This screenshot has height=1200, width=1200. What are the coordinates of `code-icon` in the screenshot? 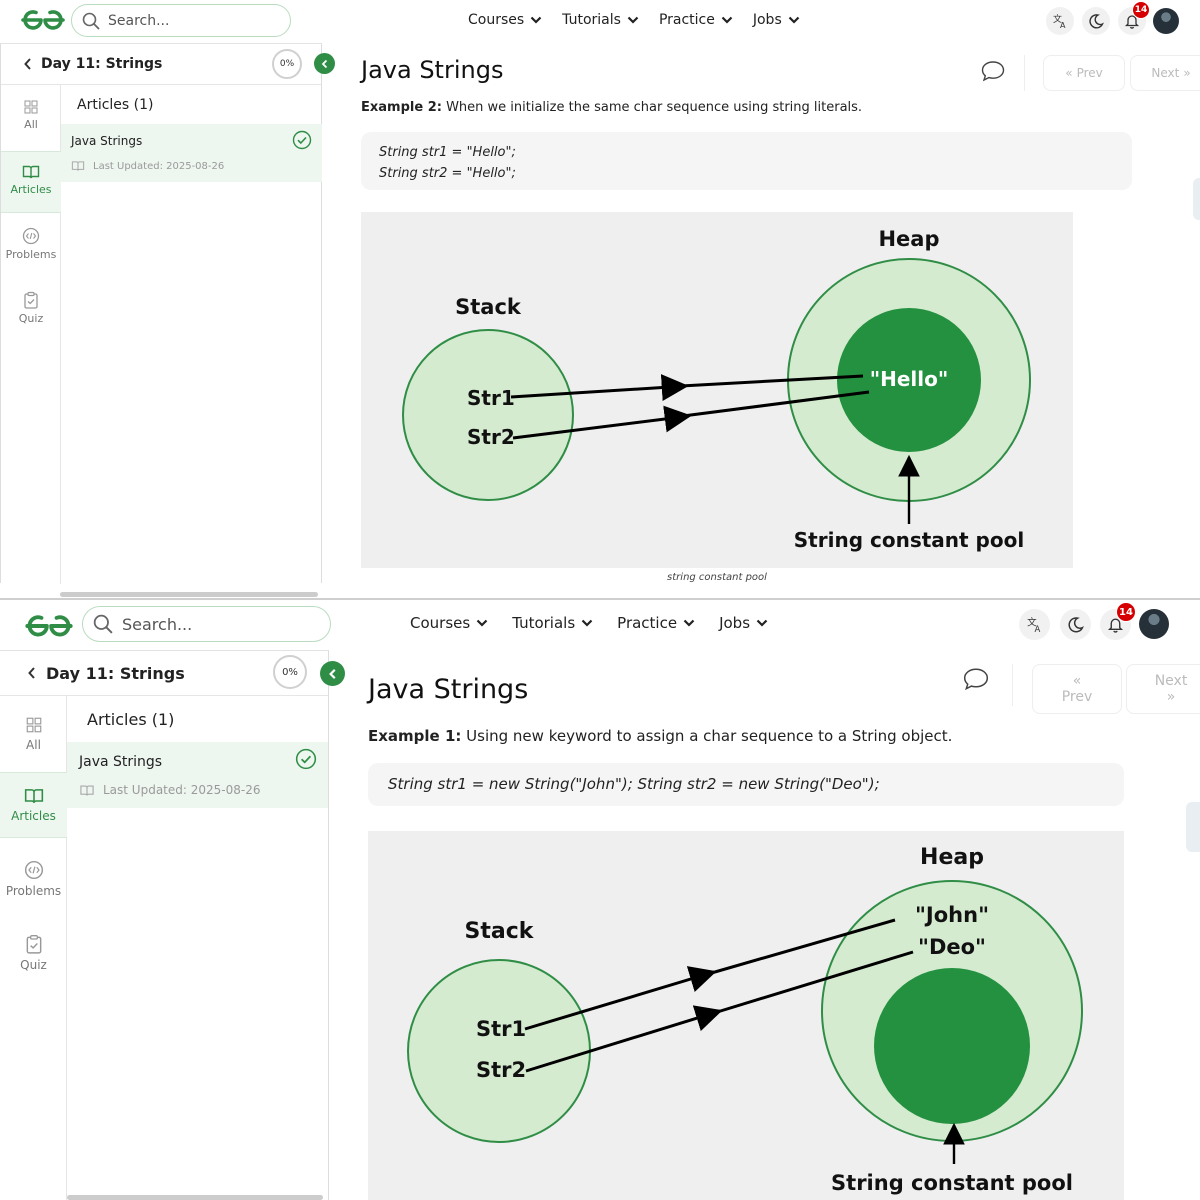 It's located at (31, 236).